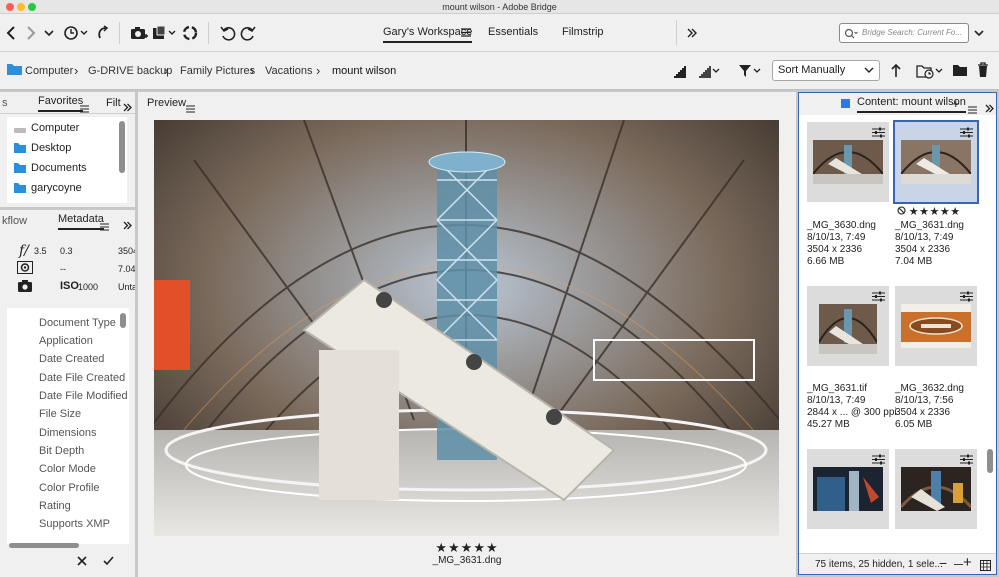 The width and height of the screenshot is (999, 577). Describe the element at coordinates (127, 227) in the screenshot. I see `more-tabs-icon` at that location.